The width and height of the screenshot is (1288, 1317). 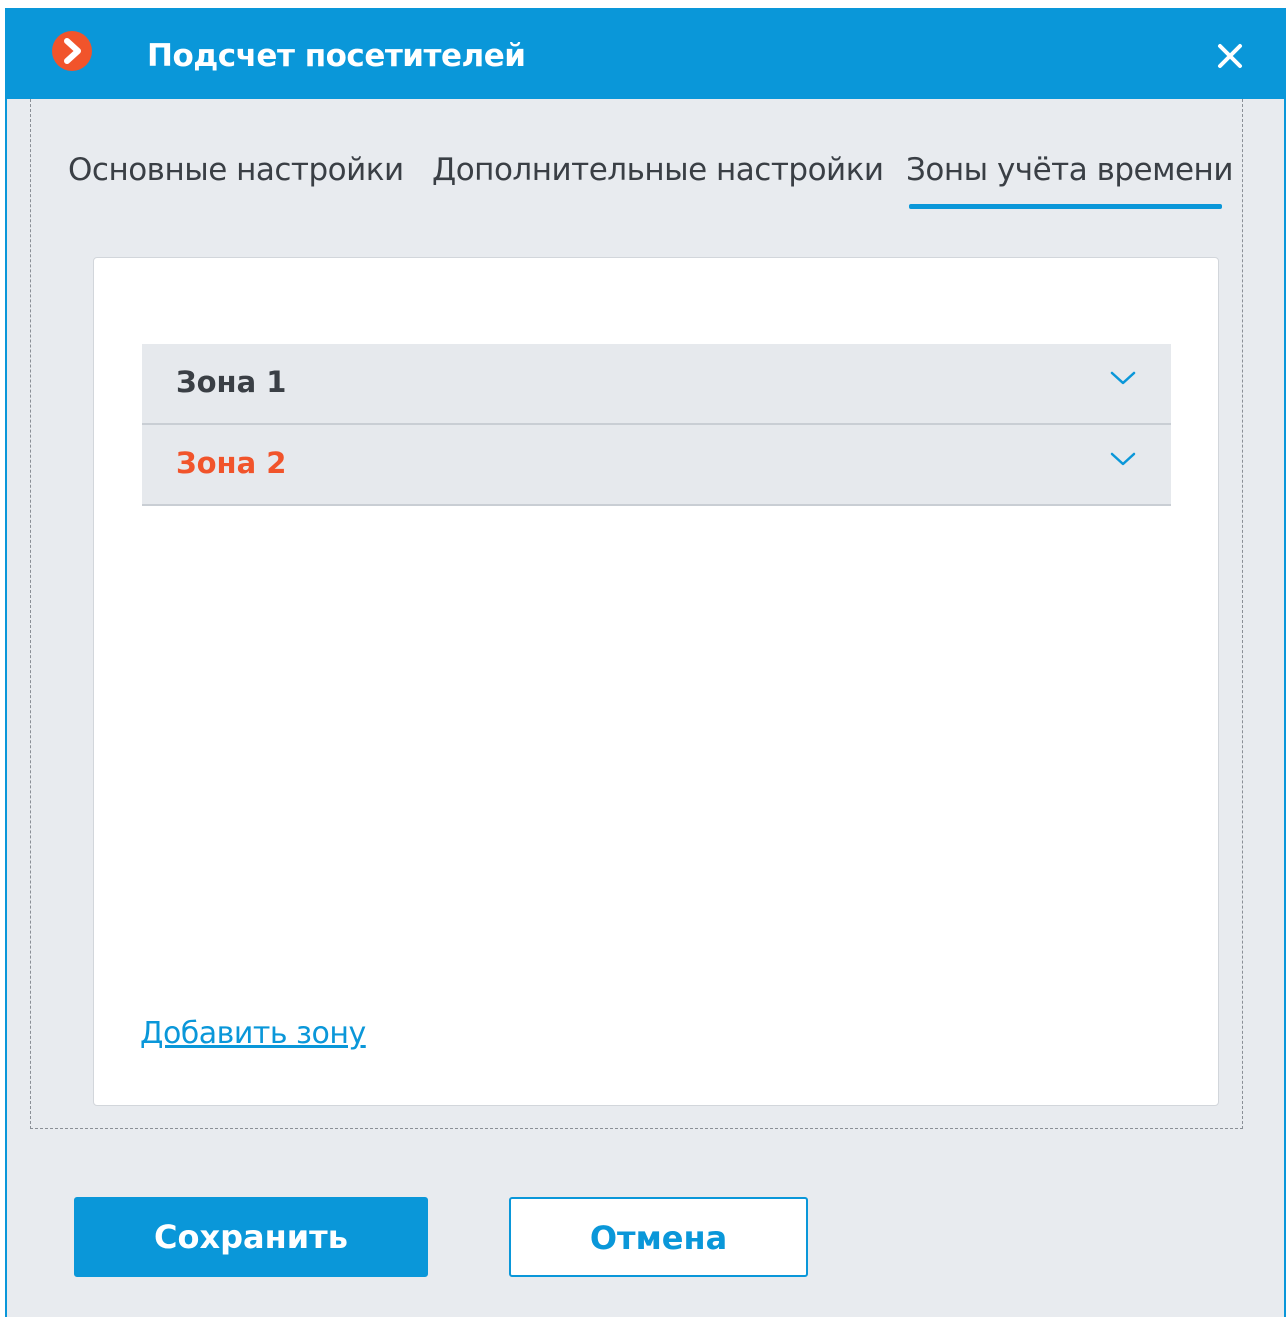 What do you see at coordinates (658, 170) in the screenshot?
I see `tab-additional-settings: Дополнительные настройки` at bounding box center [658, 170].